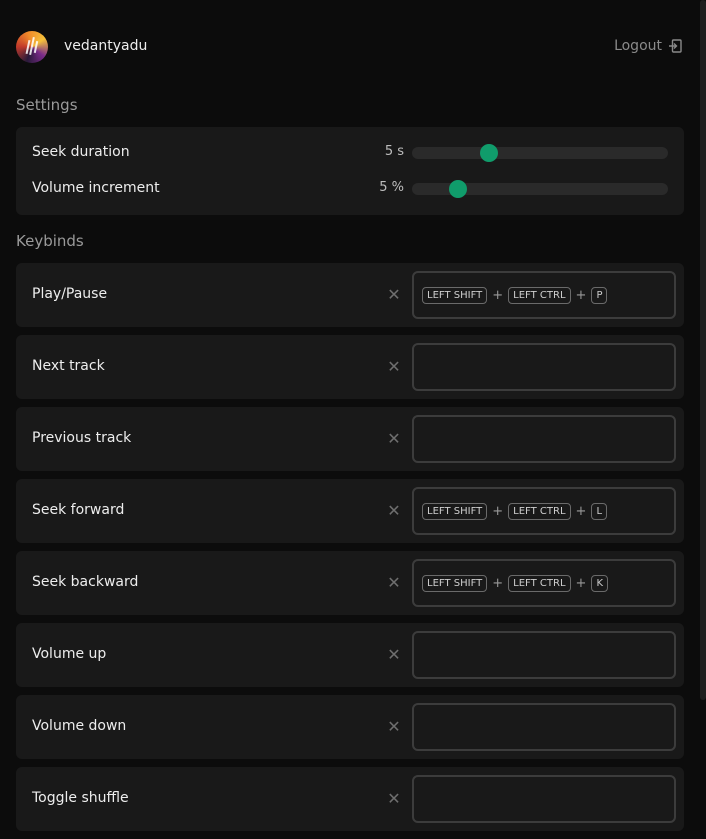 This screenshot has width=706, height=839. What do you see at coordinates (350, 367) in the screenshot?
I see `keybind-row: Next track ✕` at bounding box center [350, 367].